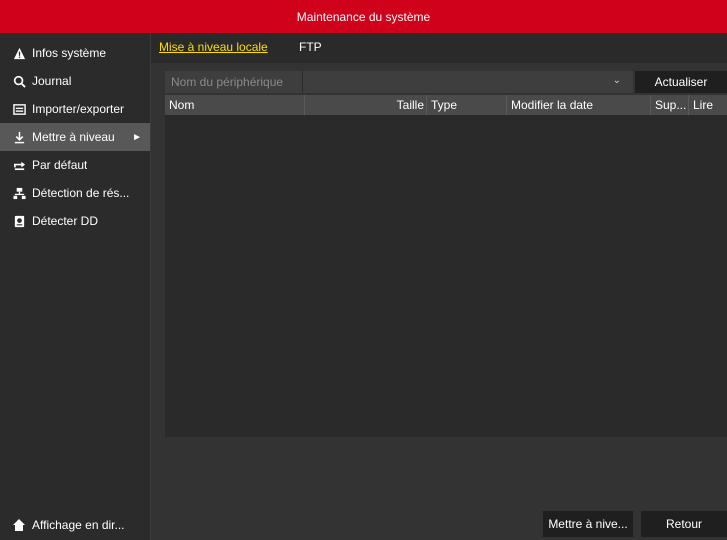 The image size is (727, 540). I want to click on reset-icon, so click(19, 165).